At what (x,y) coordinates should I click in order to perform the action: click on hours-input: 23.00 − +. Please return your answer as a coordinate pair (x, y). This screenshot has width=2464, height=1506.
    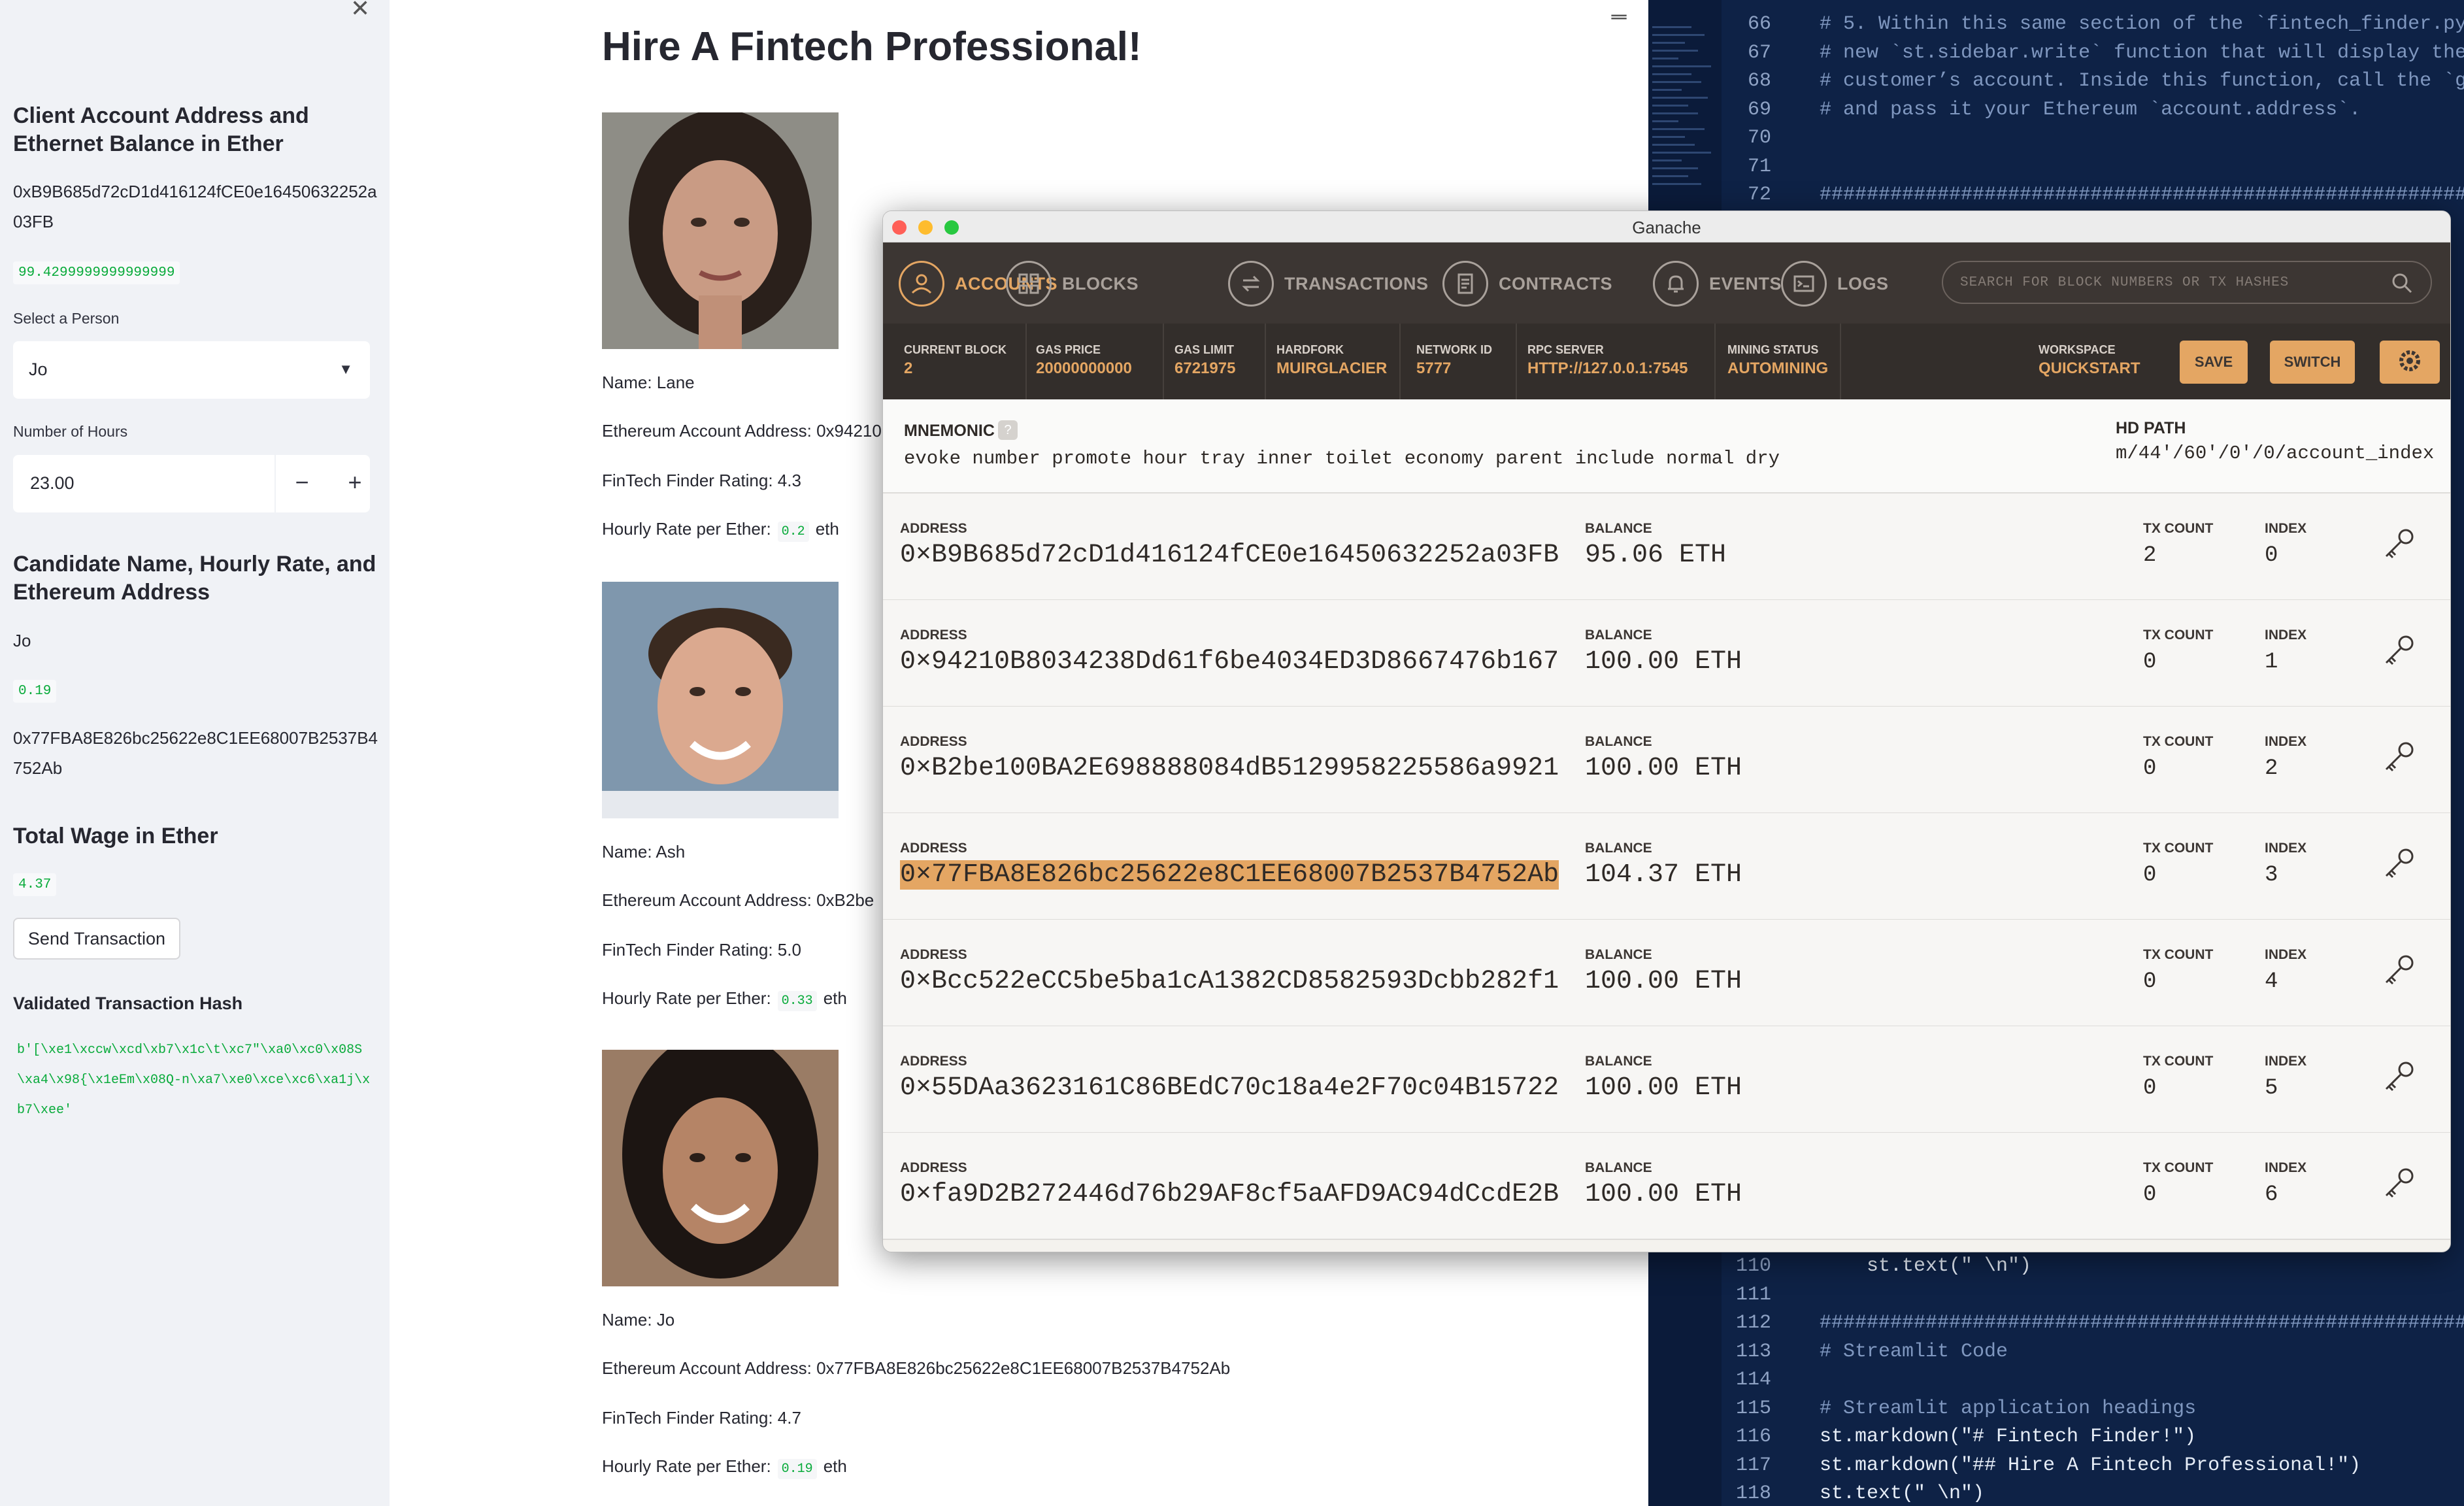
    Looking at the image, I should click on (191, 483).